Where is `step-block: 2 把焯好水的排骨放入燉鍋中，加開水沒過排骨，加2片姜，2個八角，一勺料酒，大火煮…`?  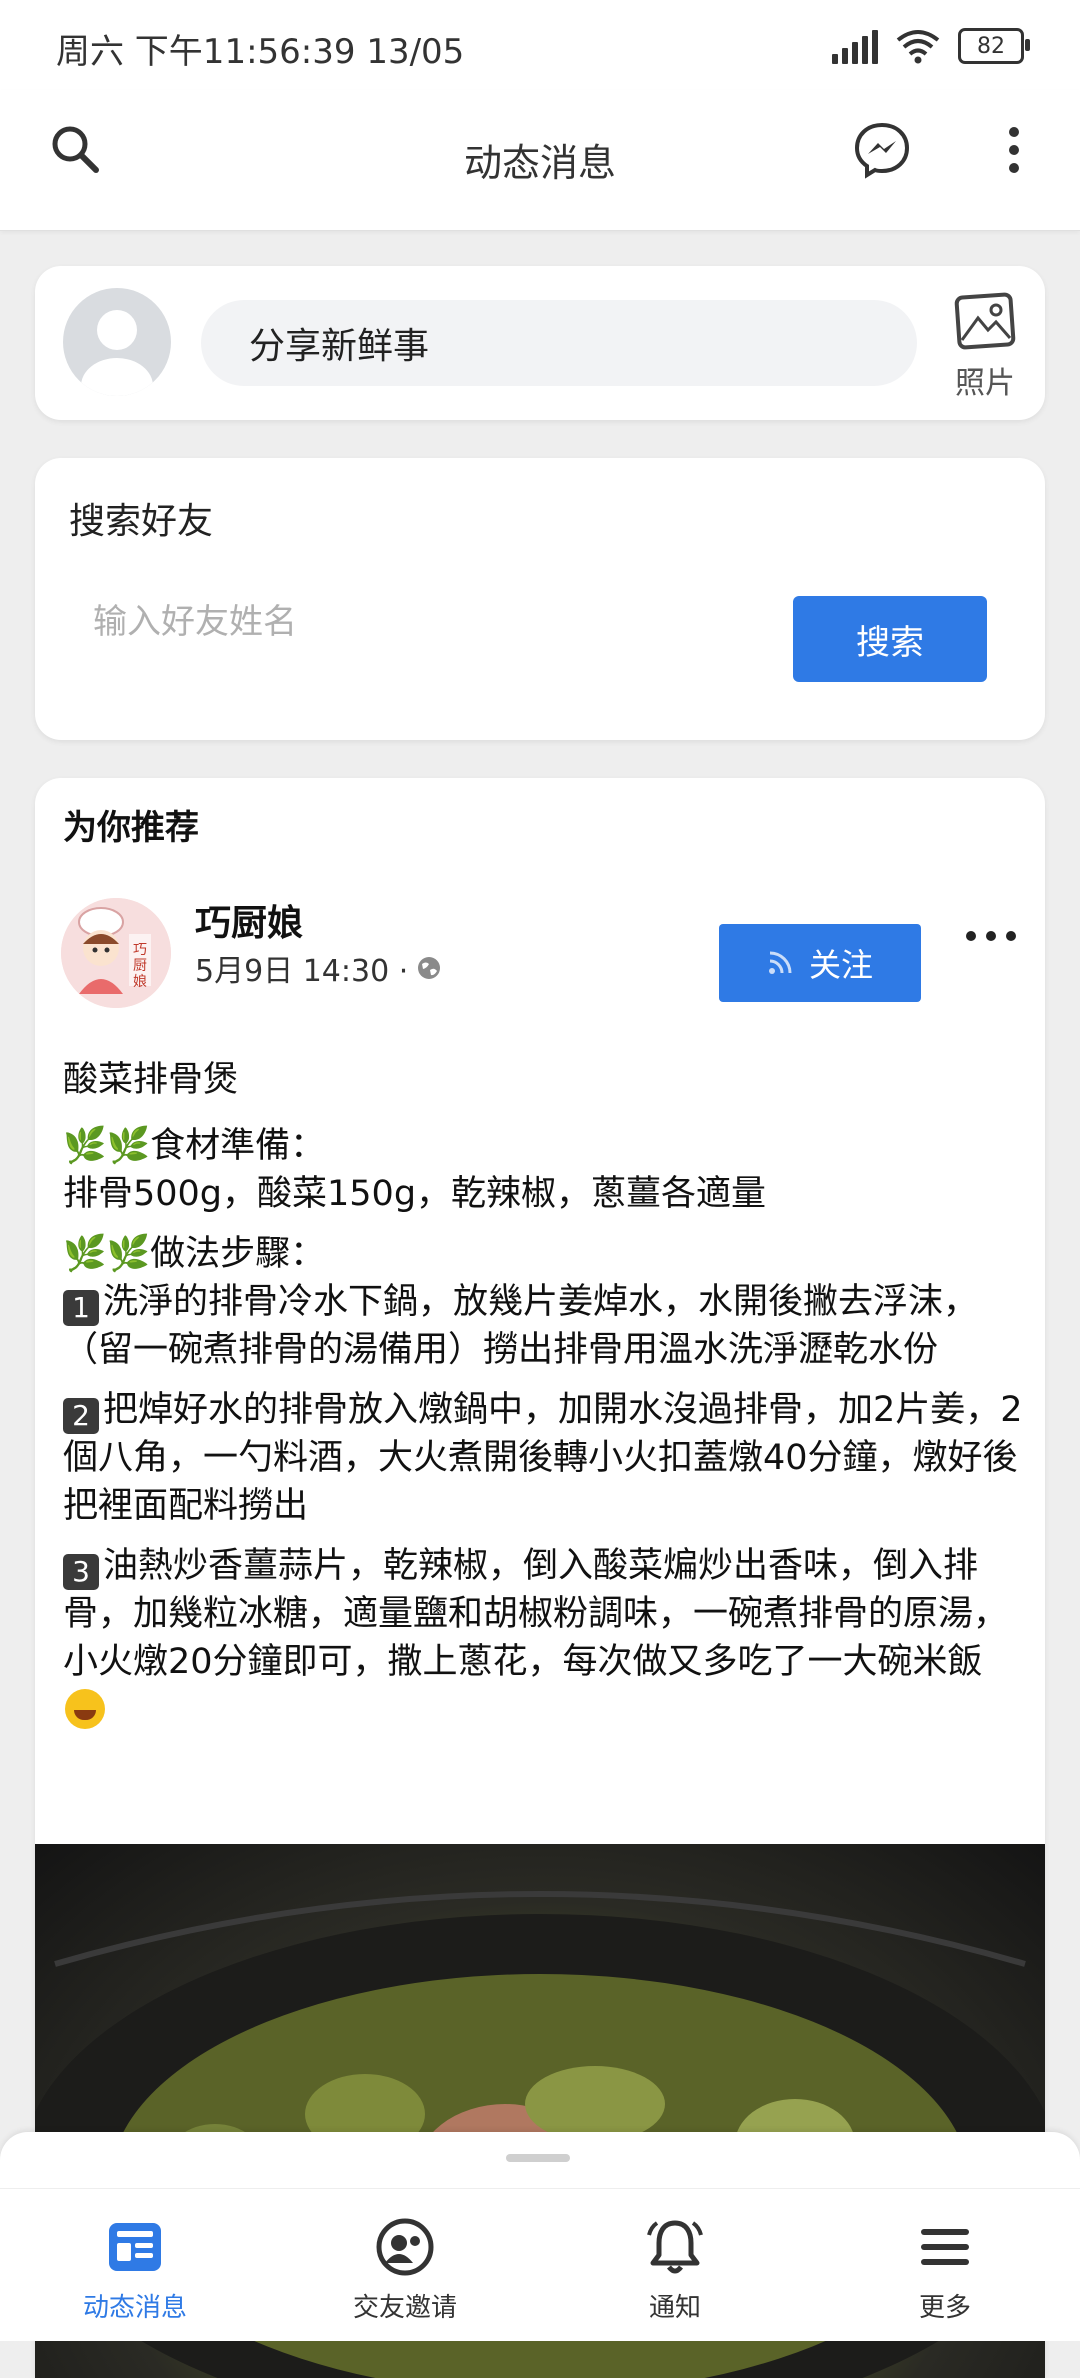 step-block: 2 把焯好水的排骨放入燉鍋中，加開水沒過排骨，加2片姜，2個八角，一勺料酒，大火煮… is located at coordinates (543, 1458).